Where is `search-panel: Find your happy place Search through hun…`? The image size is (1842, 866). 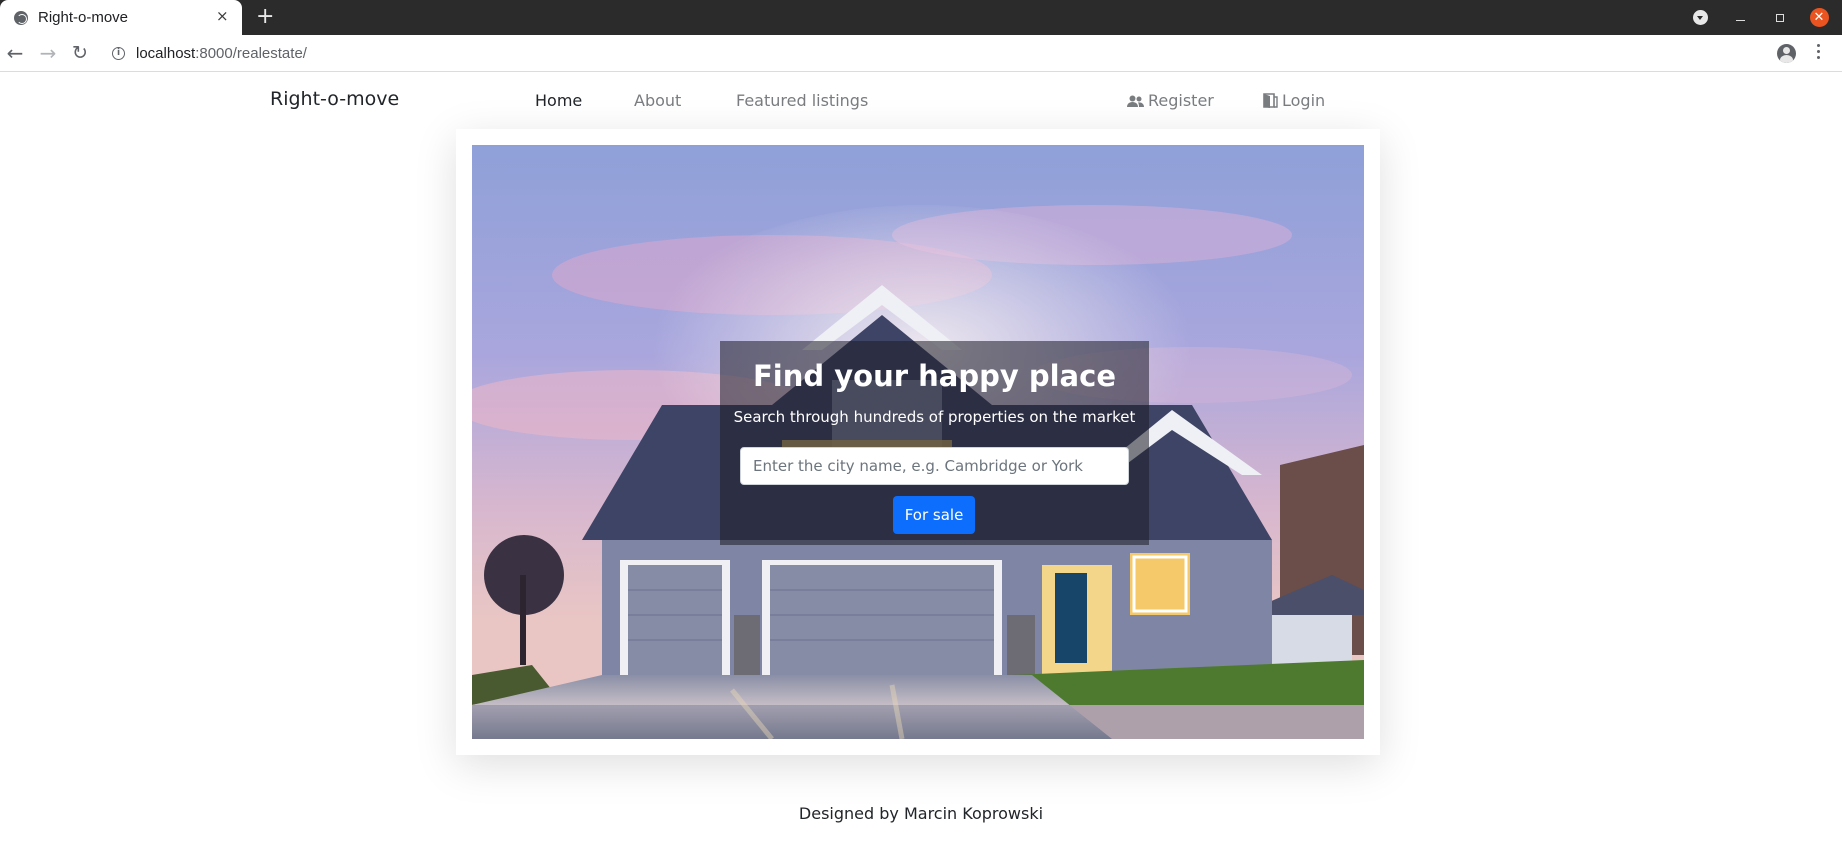
search-panel: Find your happy place Search through hun… is located at coordinates (934, 443).